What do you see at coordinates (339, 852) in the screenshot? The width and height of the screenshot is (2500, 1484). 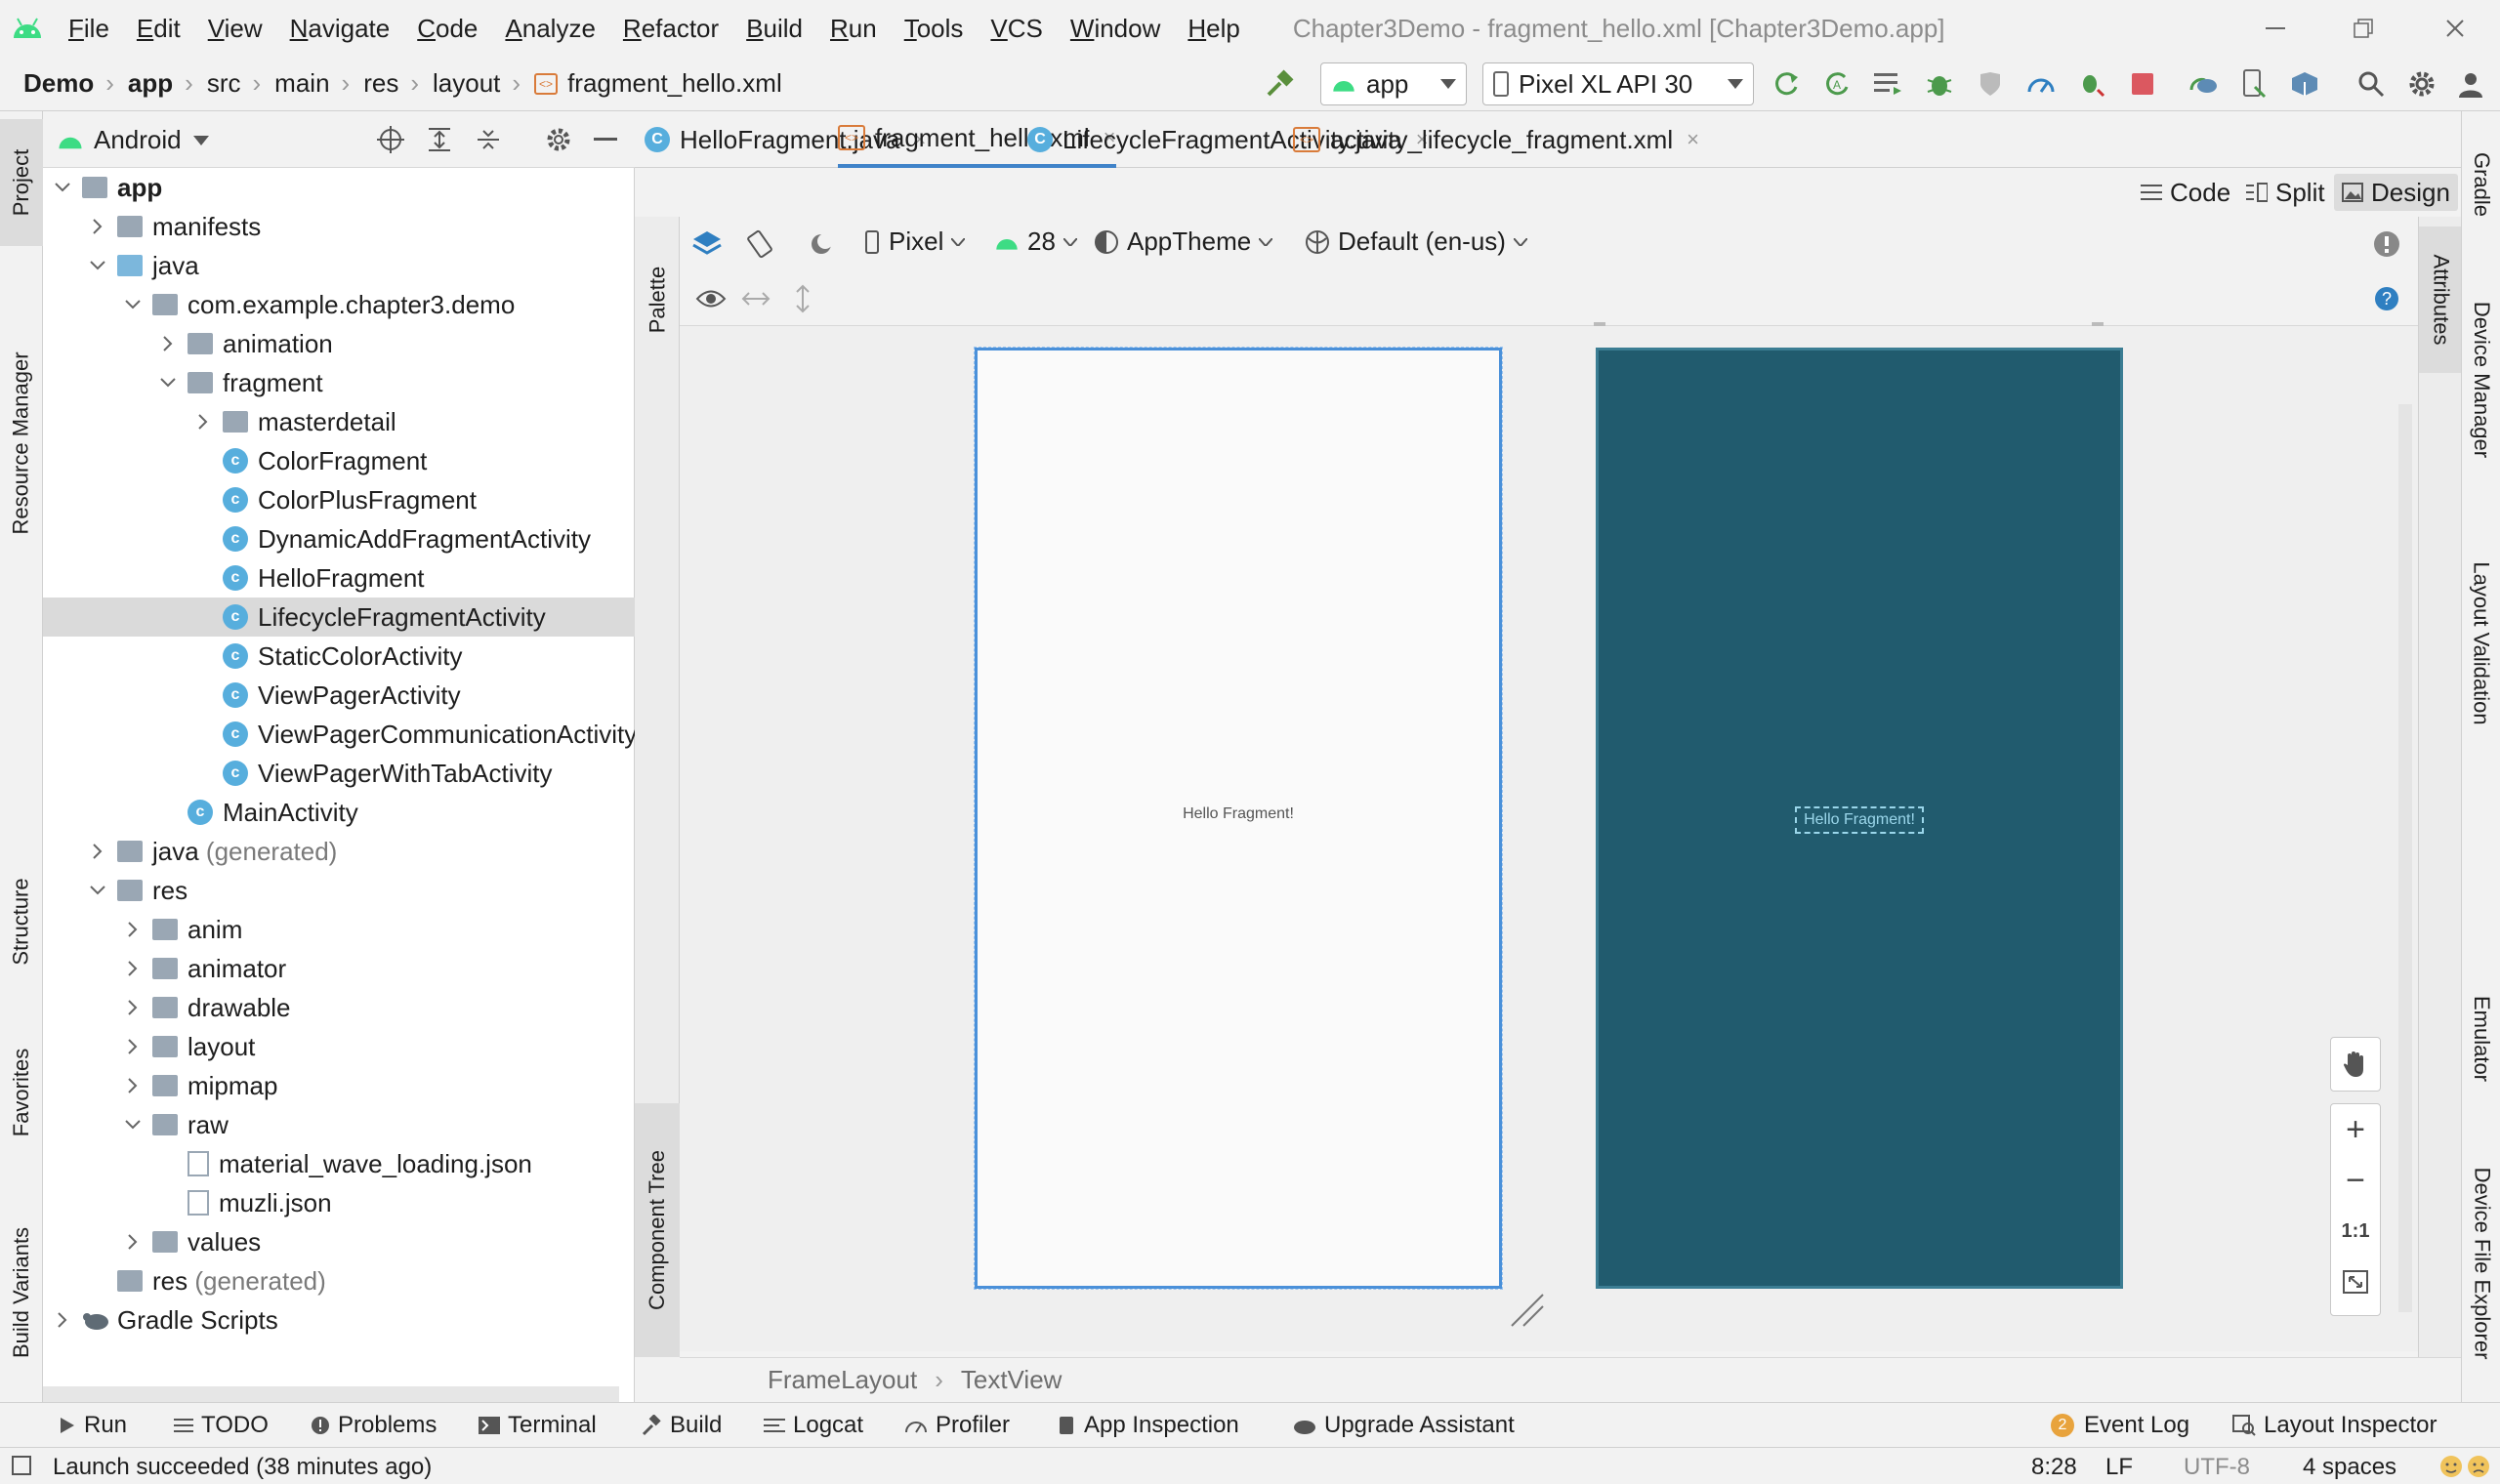 I see `tree-item: java (generated)` at bounding box center [339, 852].